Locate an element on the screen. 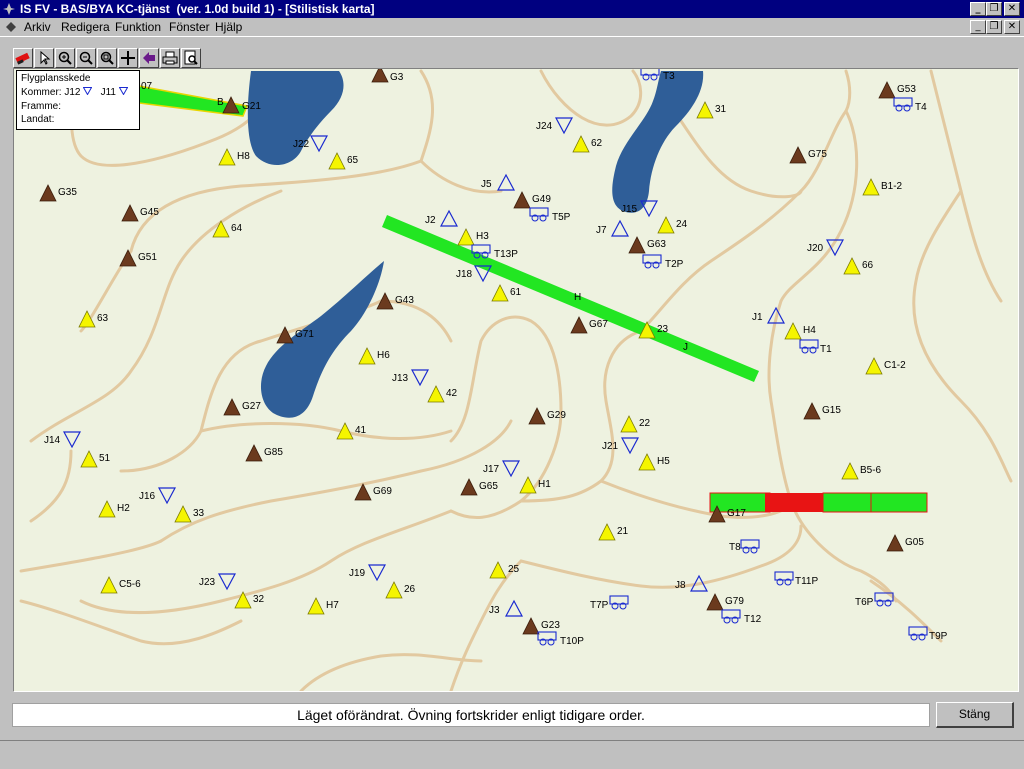  menu-redigera: Redigera is located at coordinates (85, 27).